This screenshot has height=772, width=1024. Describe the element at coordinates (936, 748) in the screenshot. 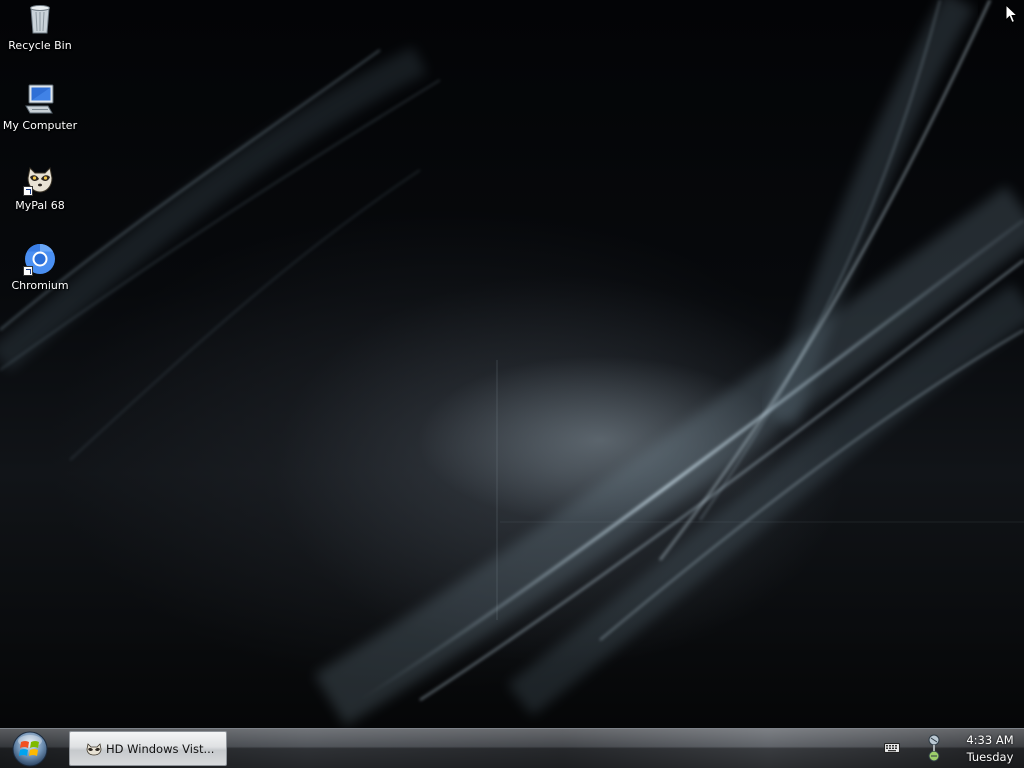

I see `network-icon` at that location.